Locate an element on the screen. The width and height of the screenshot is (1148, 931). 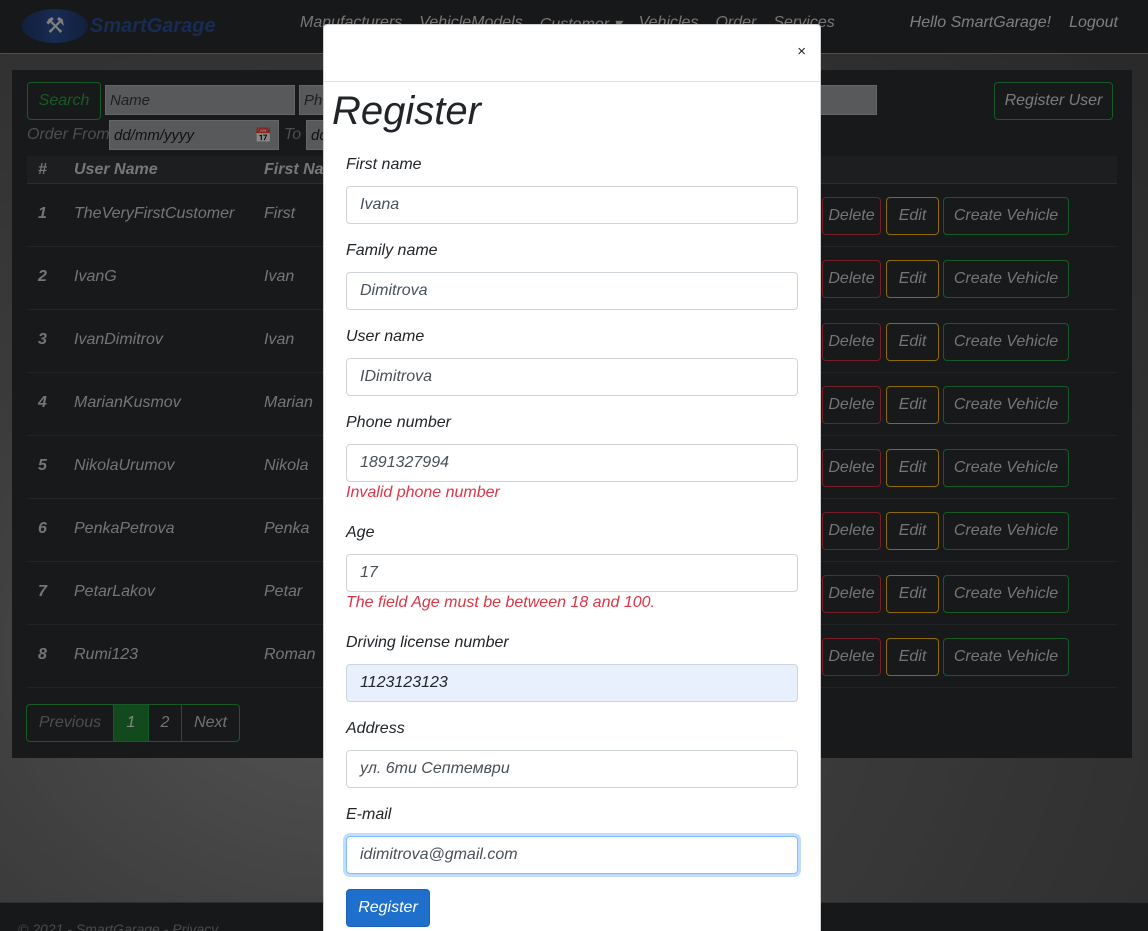
user-name-label: User name is located at coordinates (385, 336).